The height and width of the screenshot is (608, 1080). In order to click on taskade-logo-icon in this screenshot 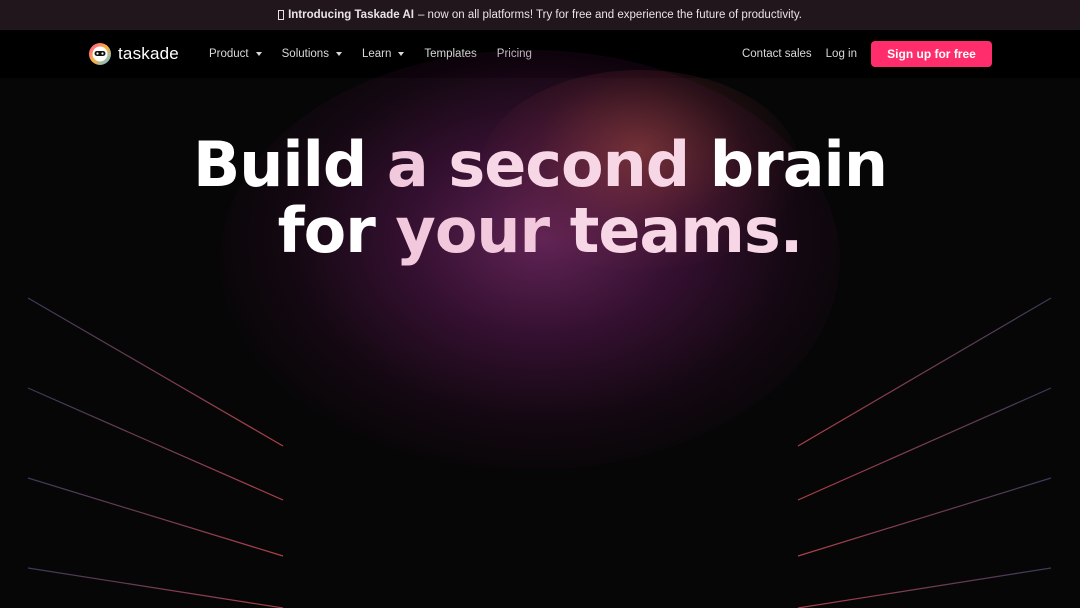, I will do `click(100, 54)`.